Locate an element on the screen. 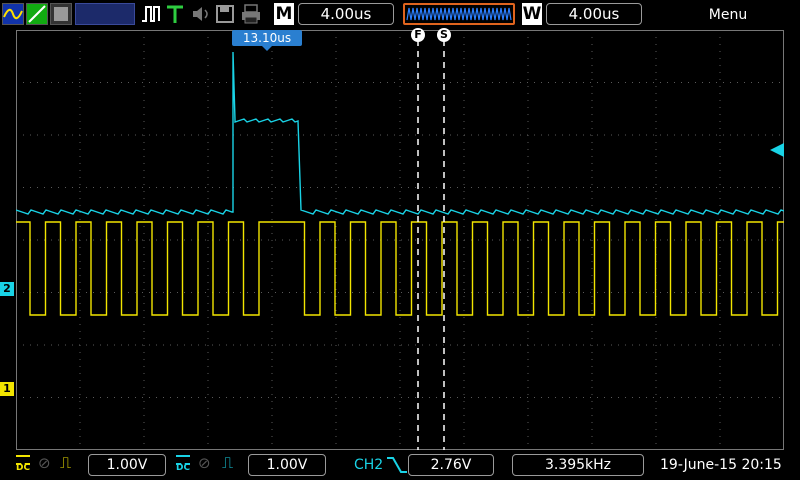  save-icon is located at coordinates (225, 14).